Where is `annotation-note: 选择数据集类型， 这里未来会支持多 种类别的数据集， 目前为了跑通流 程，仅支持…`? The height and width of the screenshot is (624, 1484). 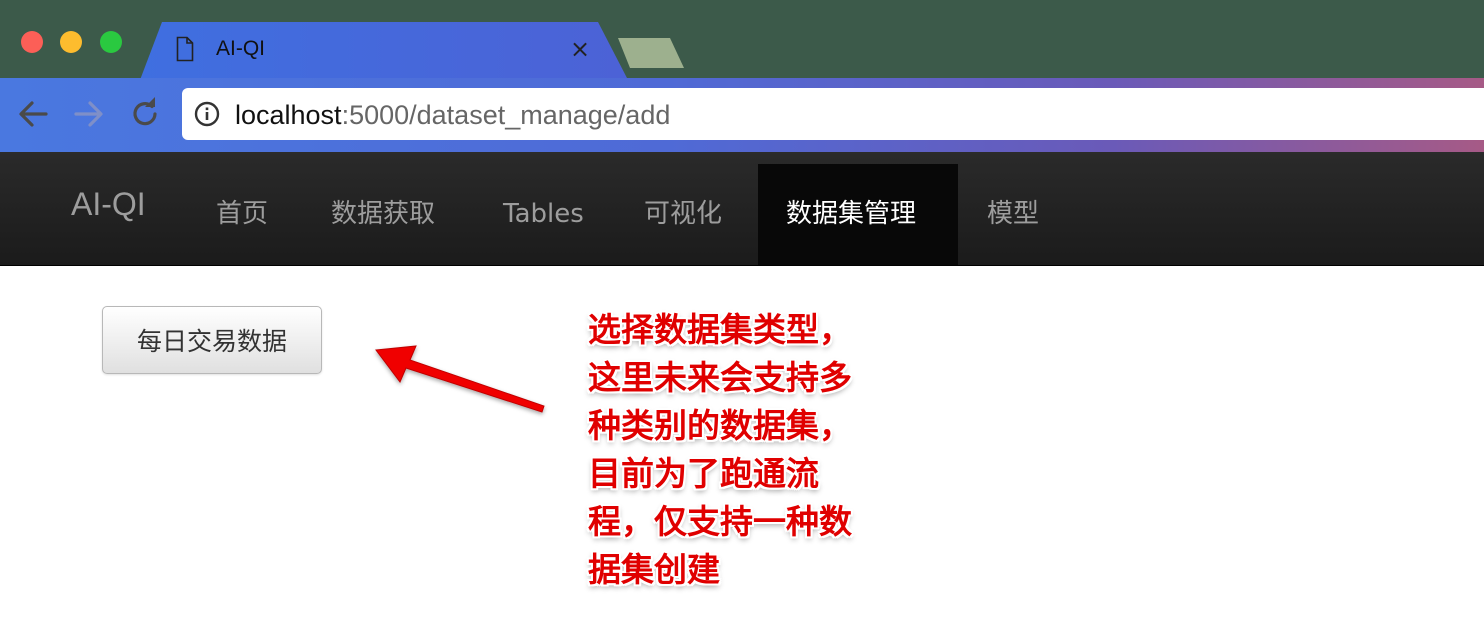
annotation-note: 选择数据集类型， 这里未来会支持多 种类别的数据集， 目前为了跑通流 程，仅支持… is located at coordinates (720, 449).